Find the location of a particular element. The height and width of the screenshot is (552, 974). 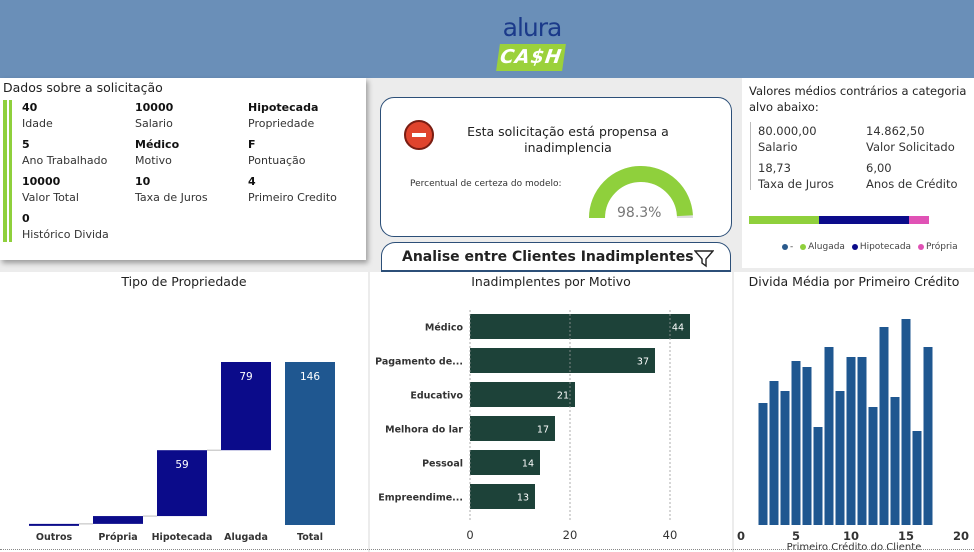

info-title: Dados sobre a solicitação is located at coordinates (83, 87).